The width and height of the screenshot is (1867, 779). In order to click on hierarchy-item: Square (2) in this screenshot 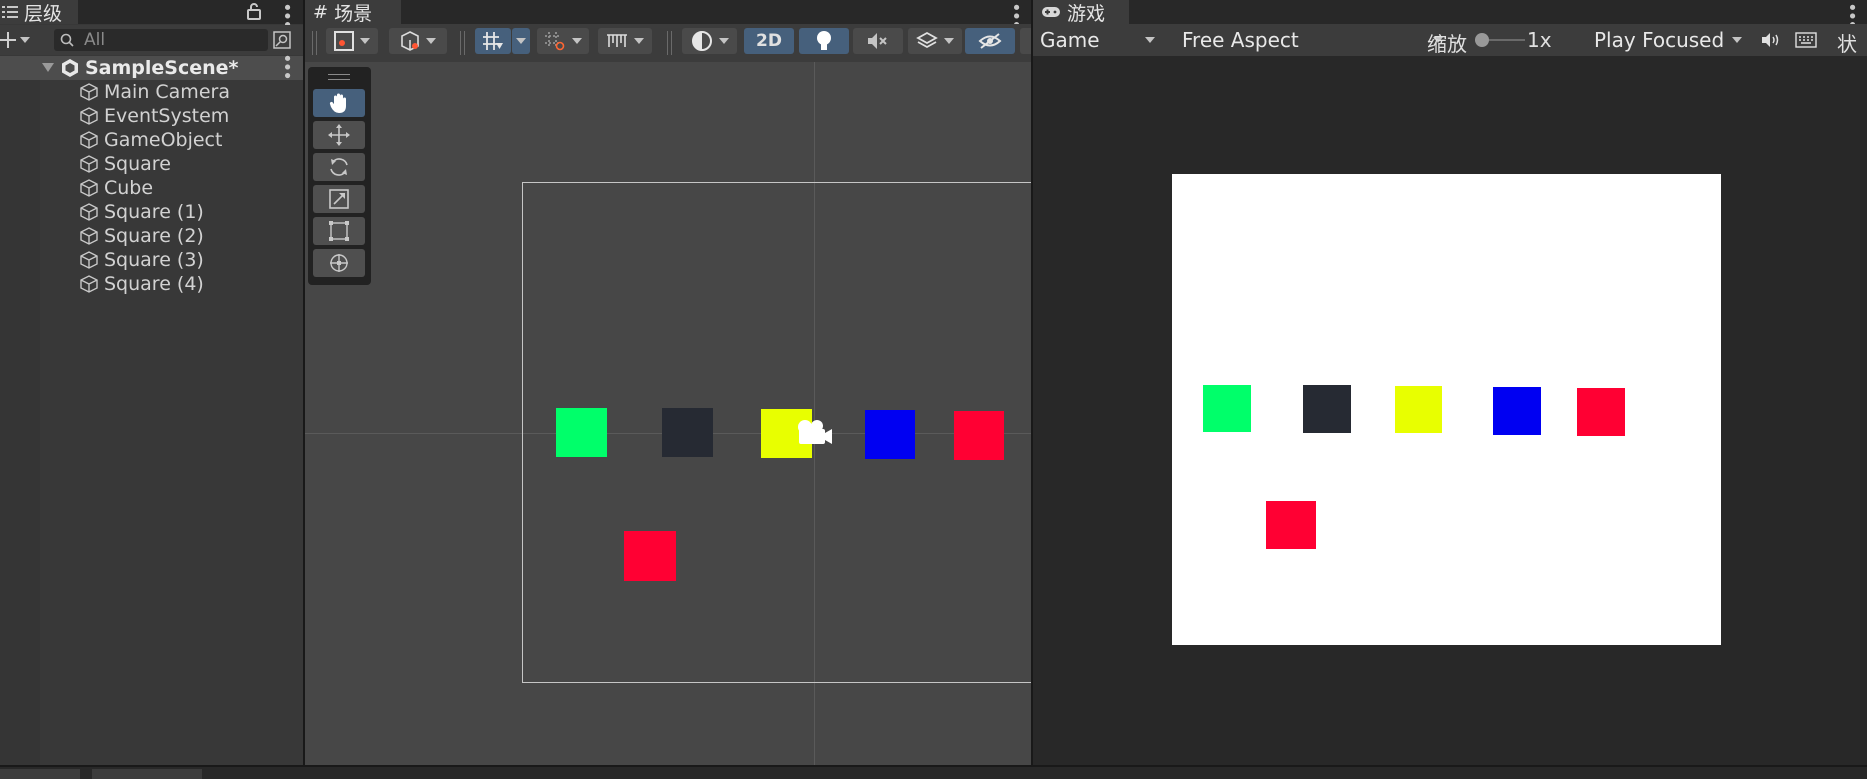, I will do `click(151, 236)`.